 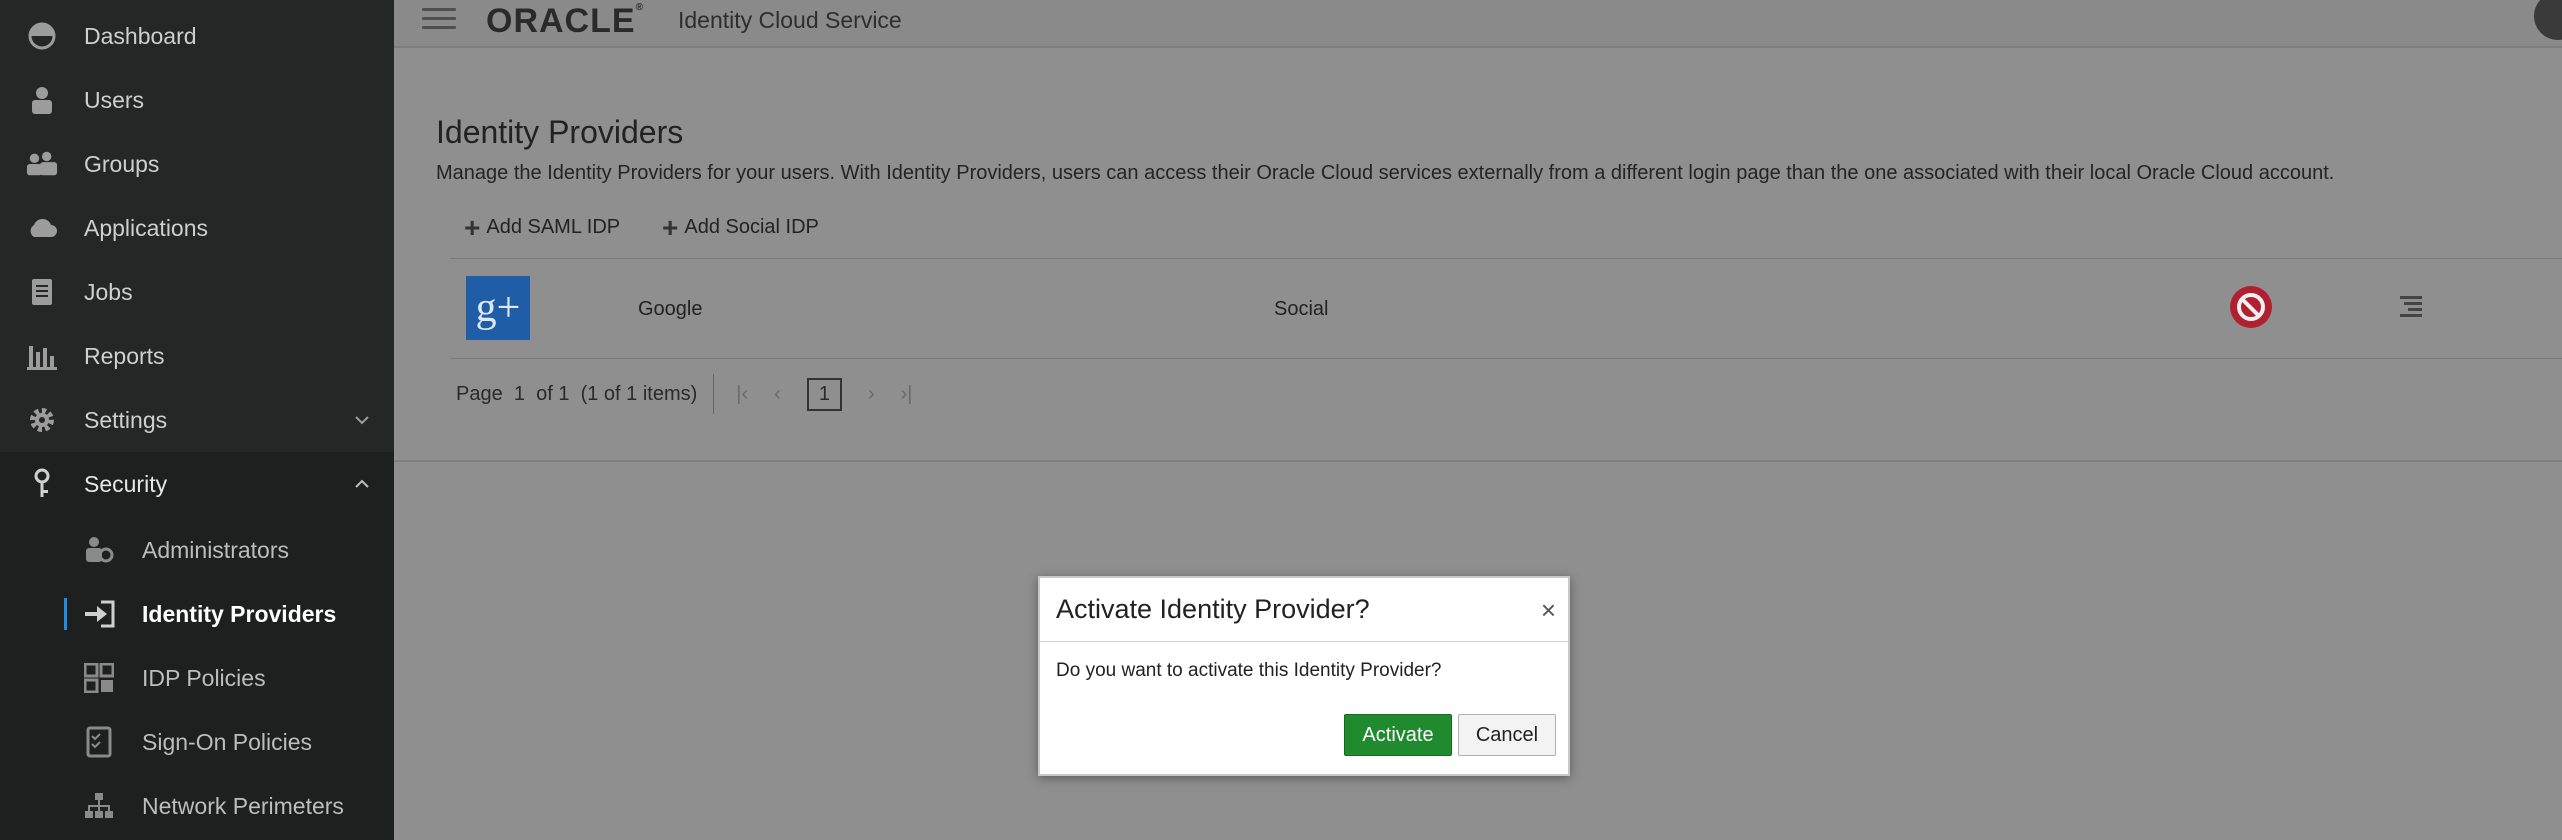 I want to click on sidebar-item-sign-on-policies: Sign-On Policies, so click(x=197, y=742).